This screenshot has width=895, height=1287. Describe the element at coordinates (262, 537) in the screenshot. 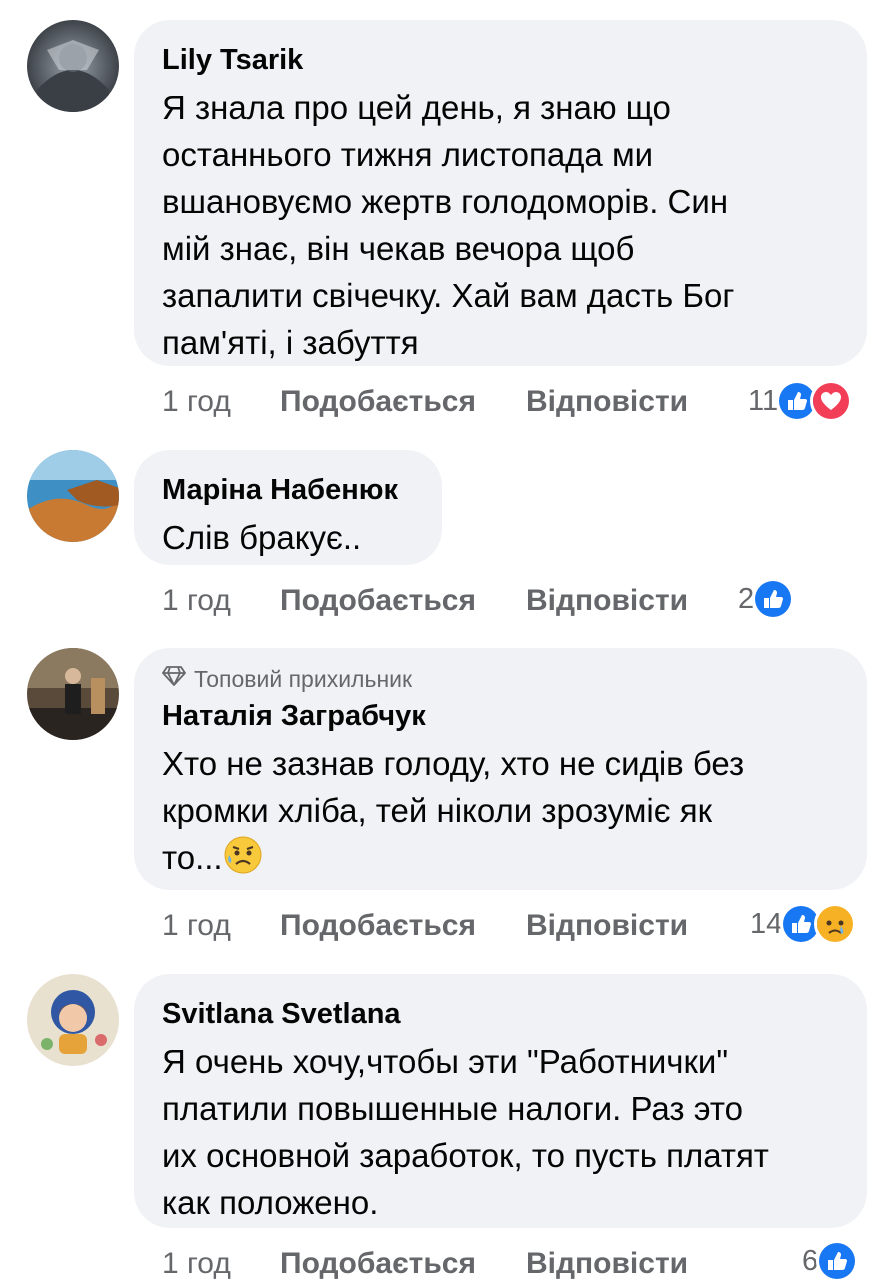

I see `comment-line: Слів бракує..` at that location.